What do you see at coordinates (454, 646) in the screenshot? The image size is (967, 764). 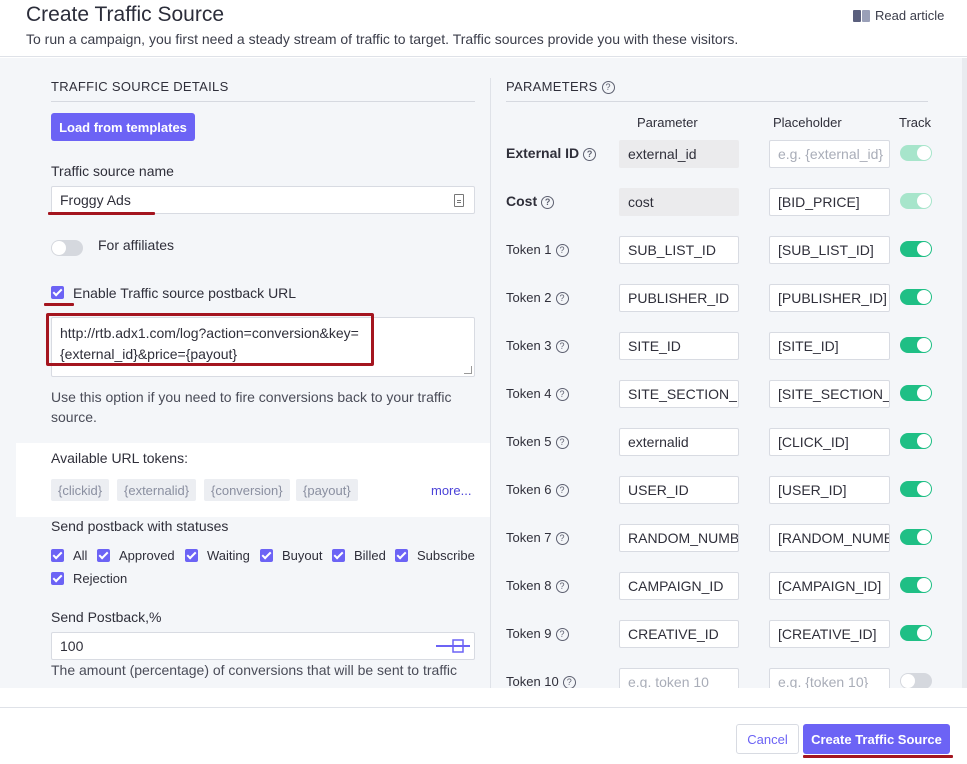 I see `stepper-icon` at bounding box center [454, 646].